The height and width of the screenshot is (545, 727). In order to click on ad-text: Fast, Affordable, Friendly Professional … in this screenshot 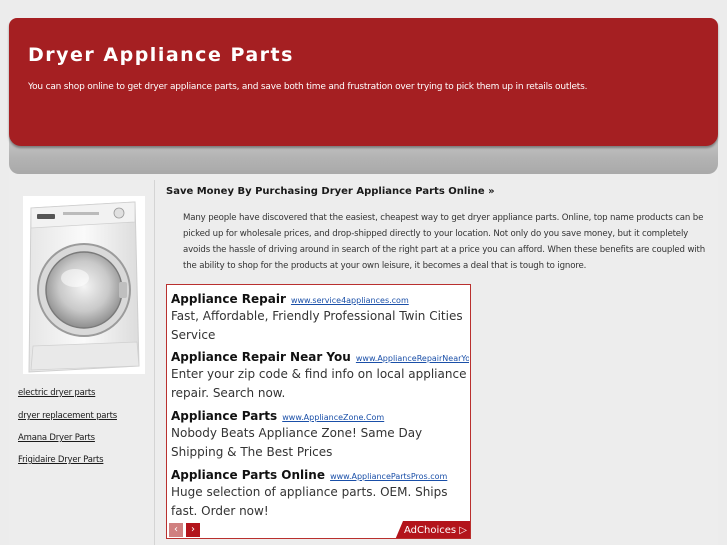, I will do `click(317, 325)`.